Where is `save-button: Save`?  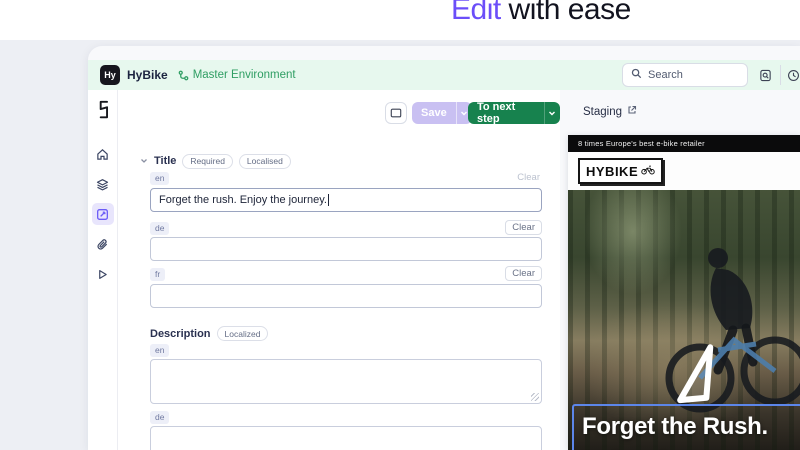 save-button: Save is located at coordinates (442, 113).